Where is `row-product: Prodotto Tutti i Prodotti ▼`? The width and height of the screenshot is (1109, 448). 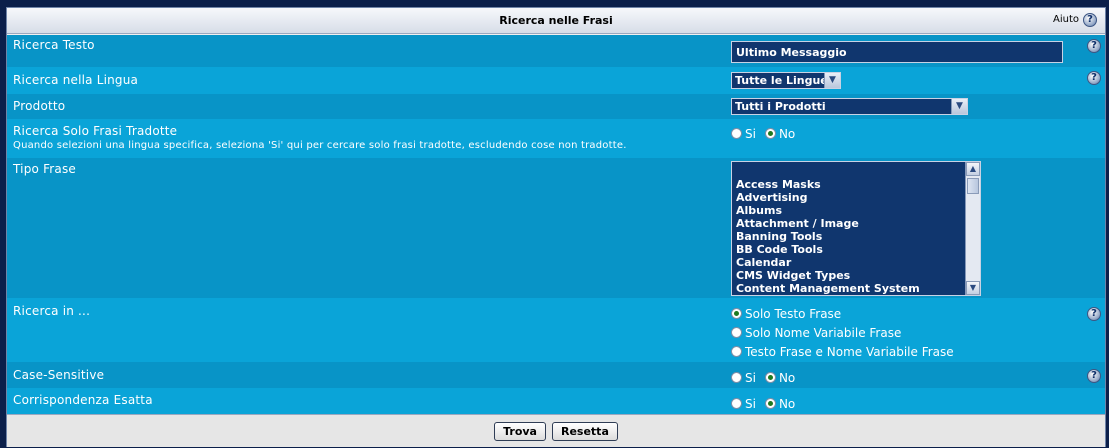
row-product: Prodotto Tutti i Prodotti ▼ is located at coordinates (556, 106).